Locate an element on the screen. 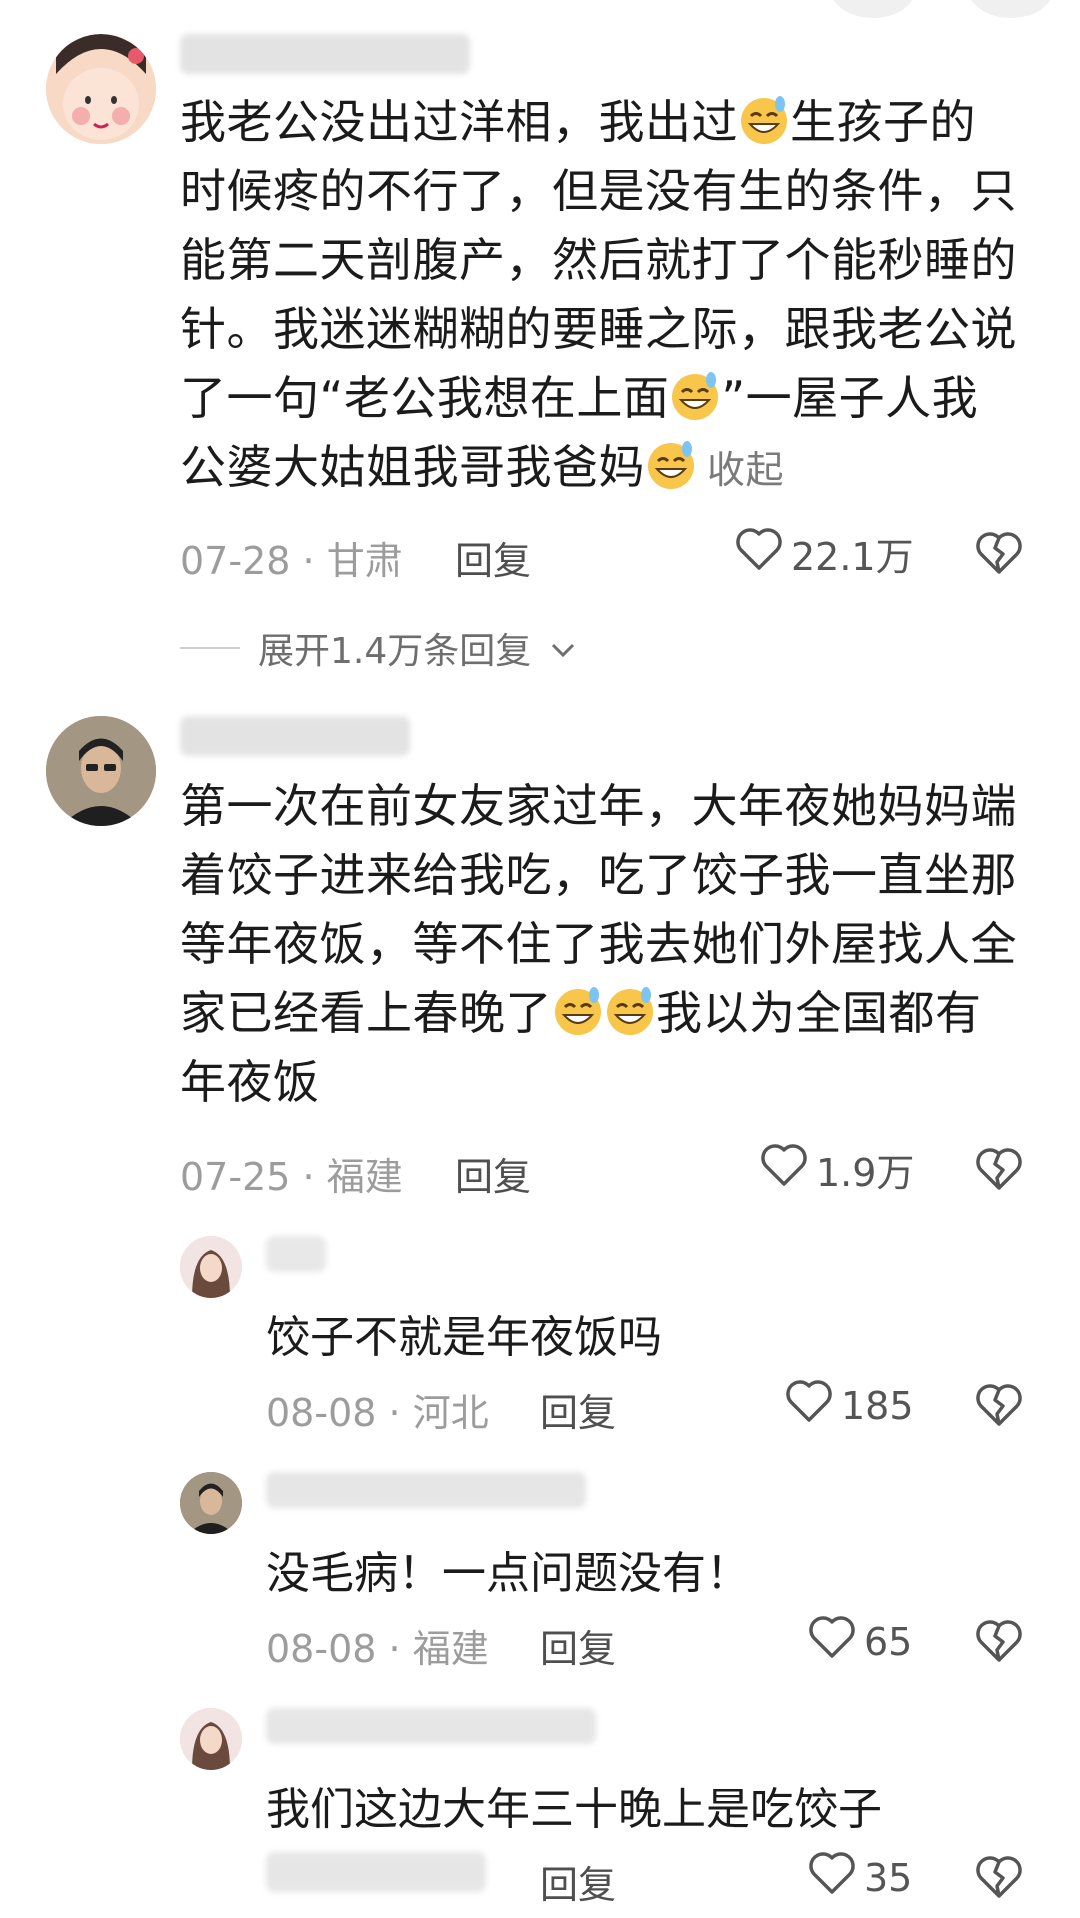 This screenshot has height=1918, width=1080. like-count: 35 is located at coordinates (888, 1877).